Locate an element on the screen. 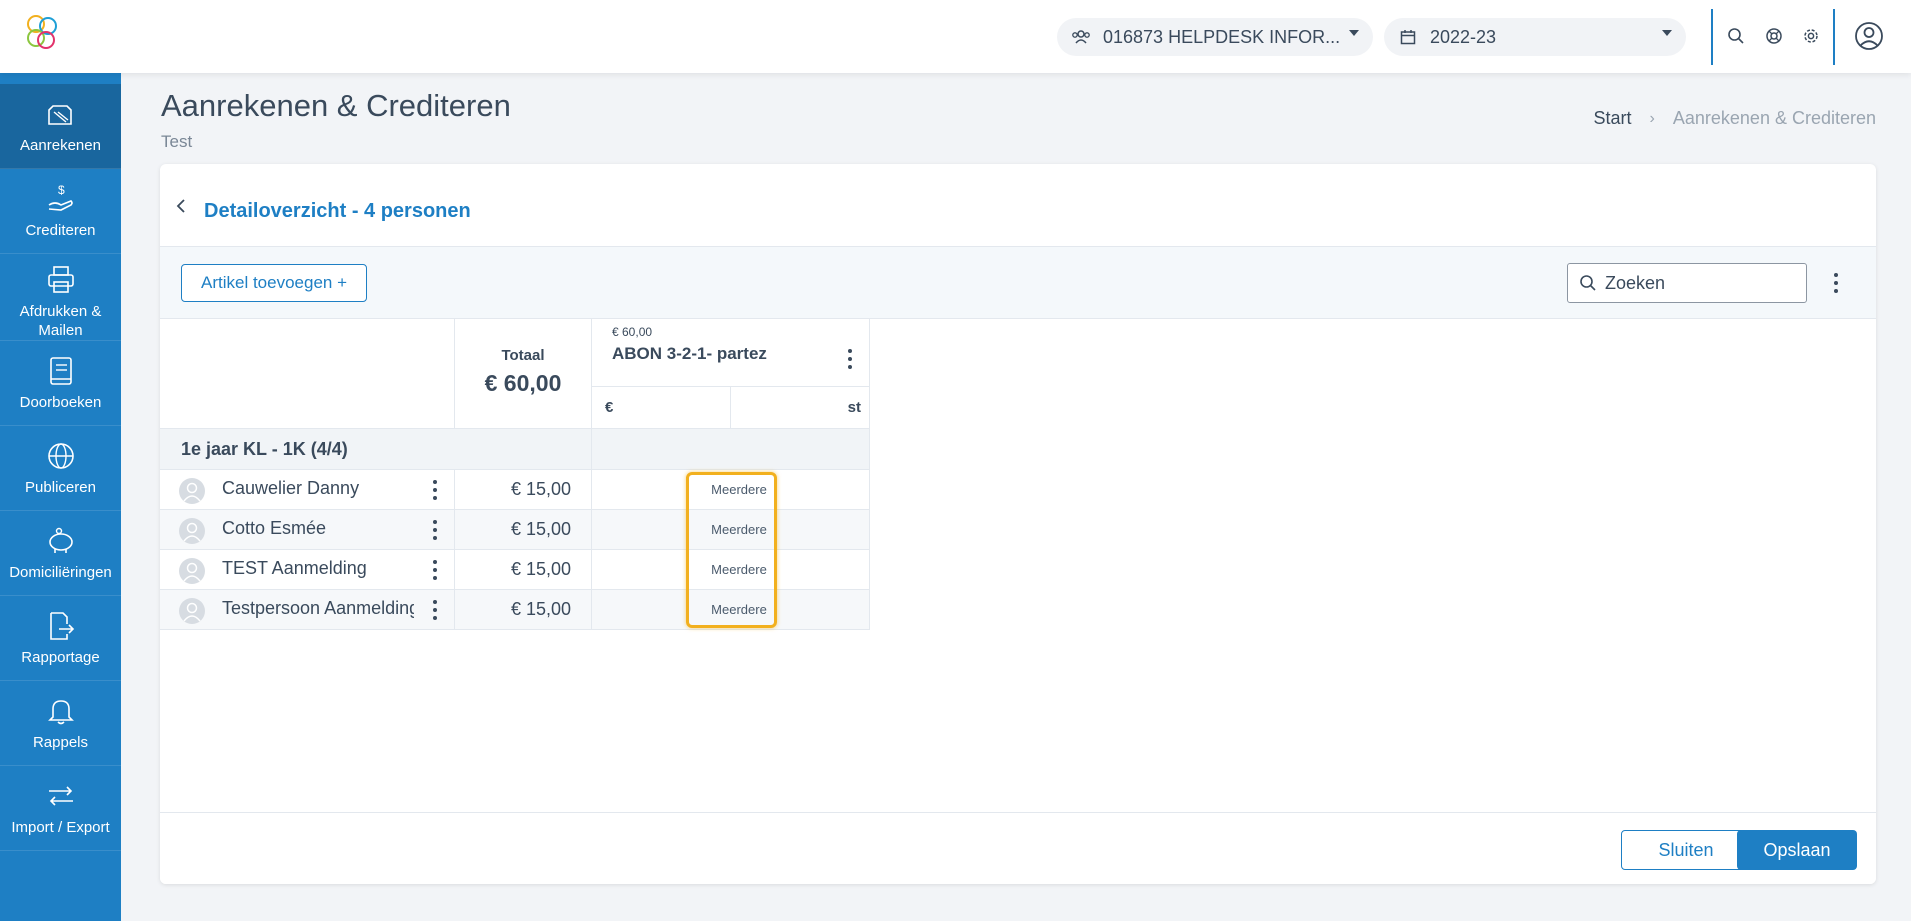  close-button: Sluiten is located at coordinates (1686, 850).